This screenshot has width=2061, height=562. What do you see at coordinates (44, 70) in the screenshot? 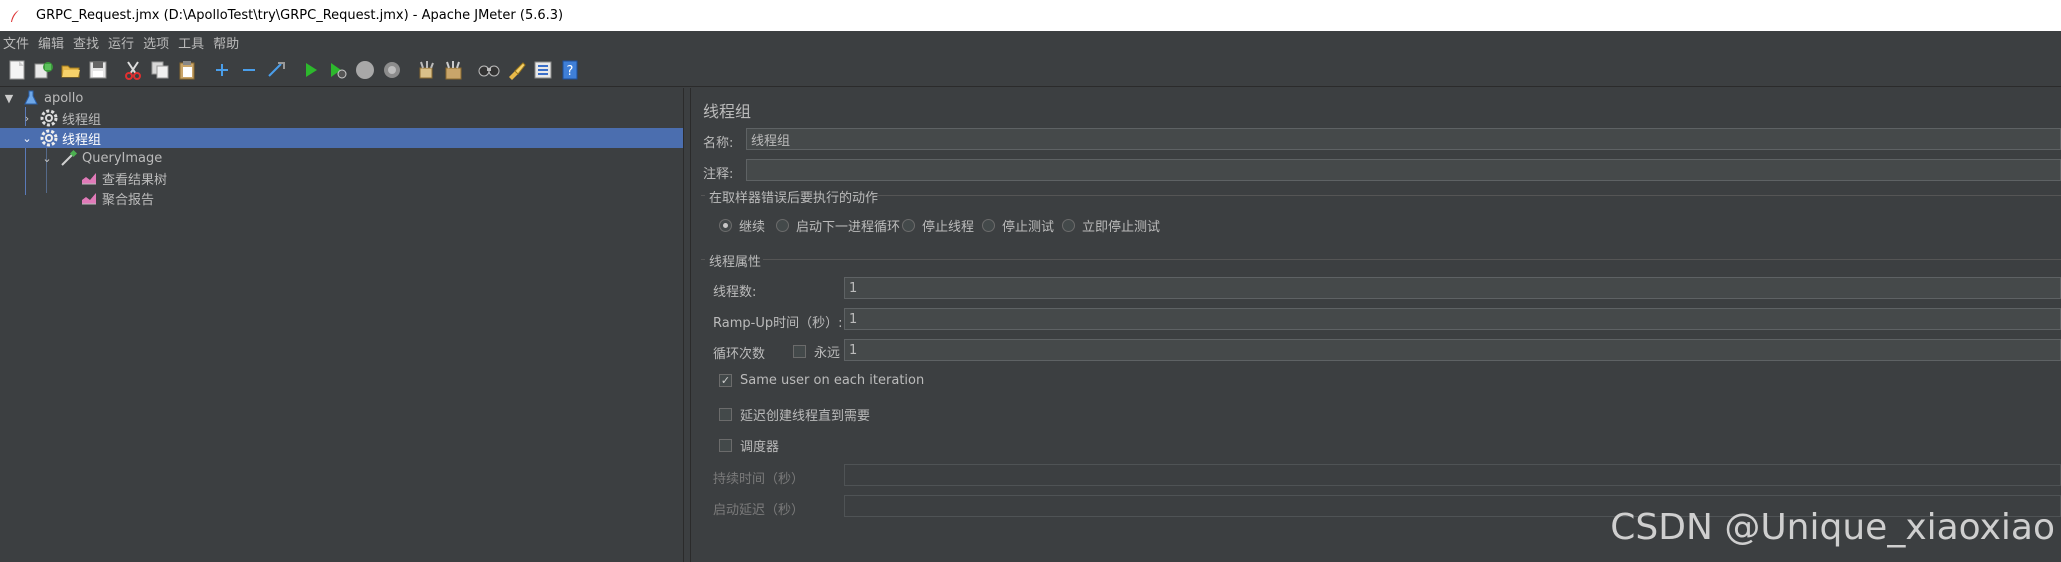
I see `templates-icon` at bounding box center [44, 70].